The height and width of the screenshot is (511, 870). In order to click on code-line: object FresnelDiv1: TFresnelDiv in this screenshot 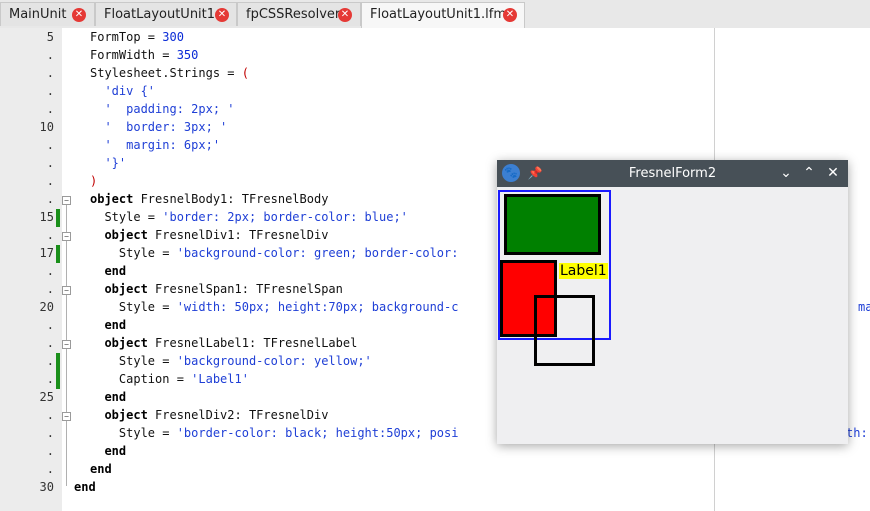, I will do `click(209, 235)`.